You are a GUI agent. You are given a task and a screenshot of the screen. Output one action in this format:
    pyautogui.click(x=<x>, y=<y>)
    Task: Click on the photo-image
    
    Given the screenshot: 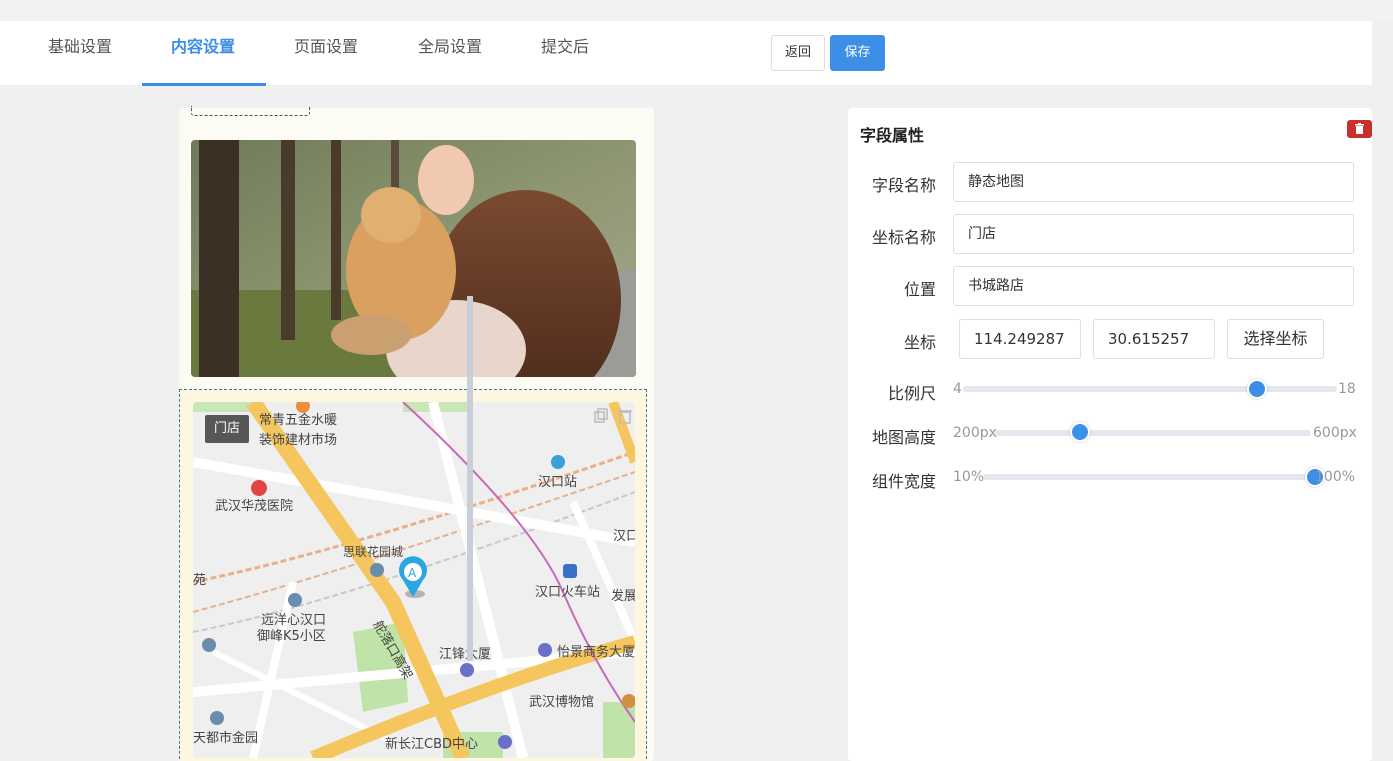 What is the action you would take?
    pyautogui.click(x=413, y=258)
    